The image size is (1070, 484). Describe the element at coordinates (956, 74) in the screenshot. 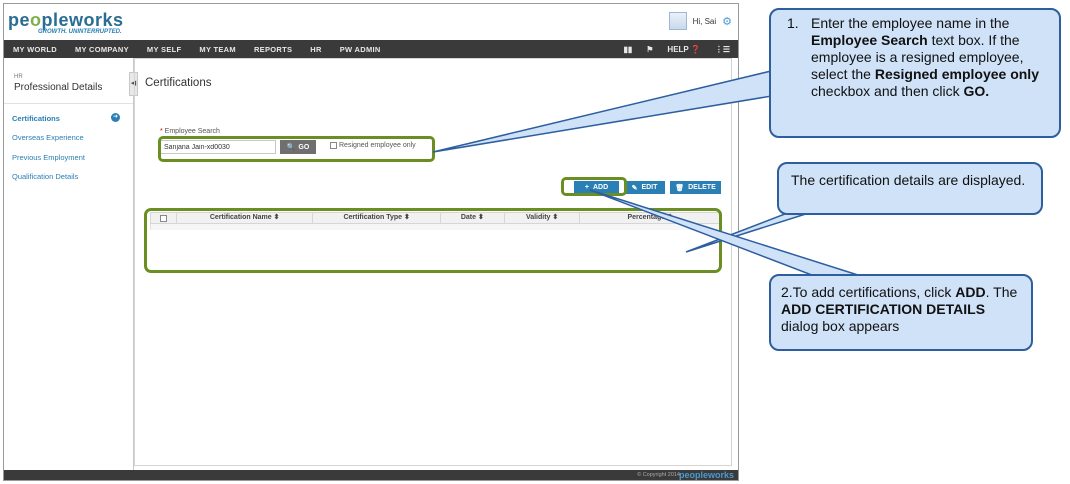

I see `callout-bold-text: Resigned employee only` at that location.